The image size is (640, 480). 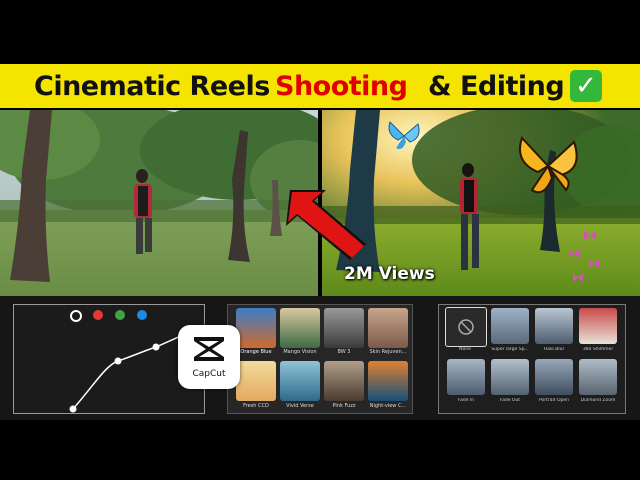 I want to click on tone-curve, so click(x=109, y=359).